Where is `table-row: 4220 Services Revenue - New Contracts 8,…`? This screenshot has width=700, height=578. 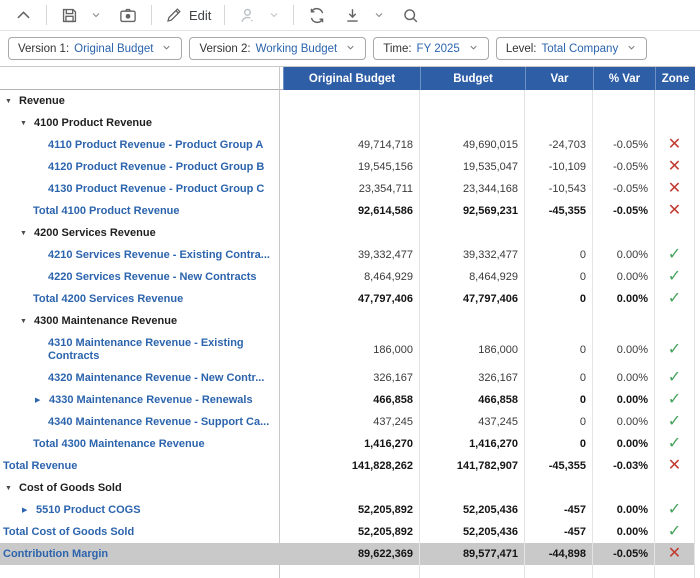 table-row: 4220 Services Revenue - New Contracts 8,… is located at coordinates (347, 277).